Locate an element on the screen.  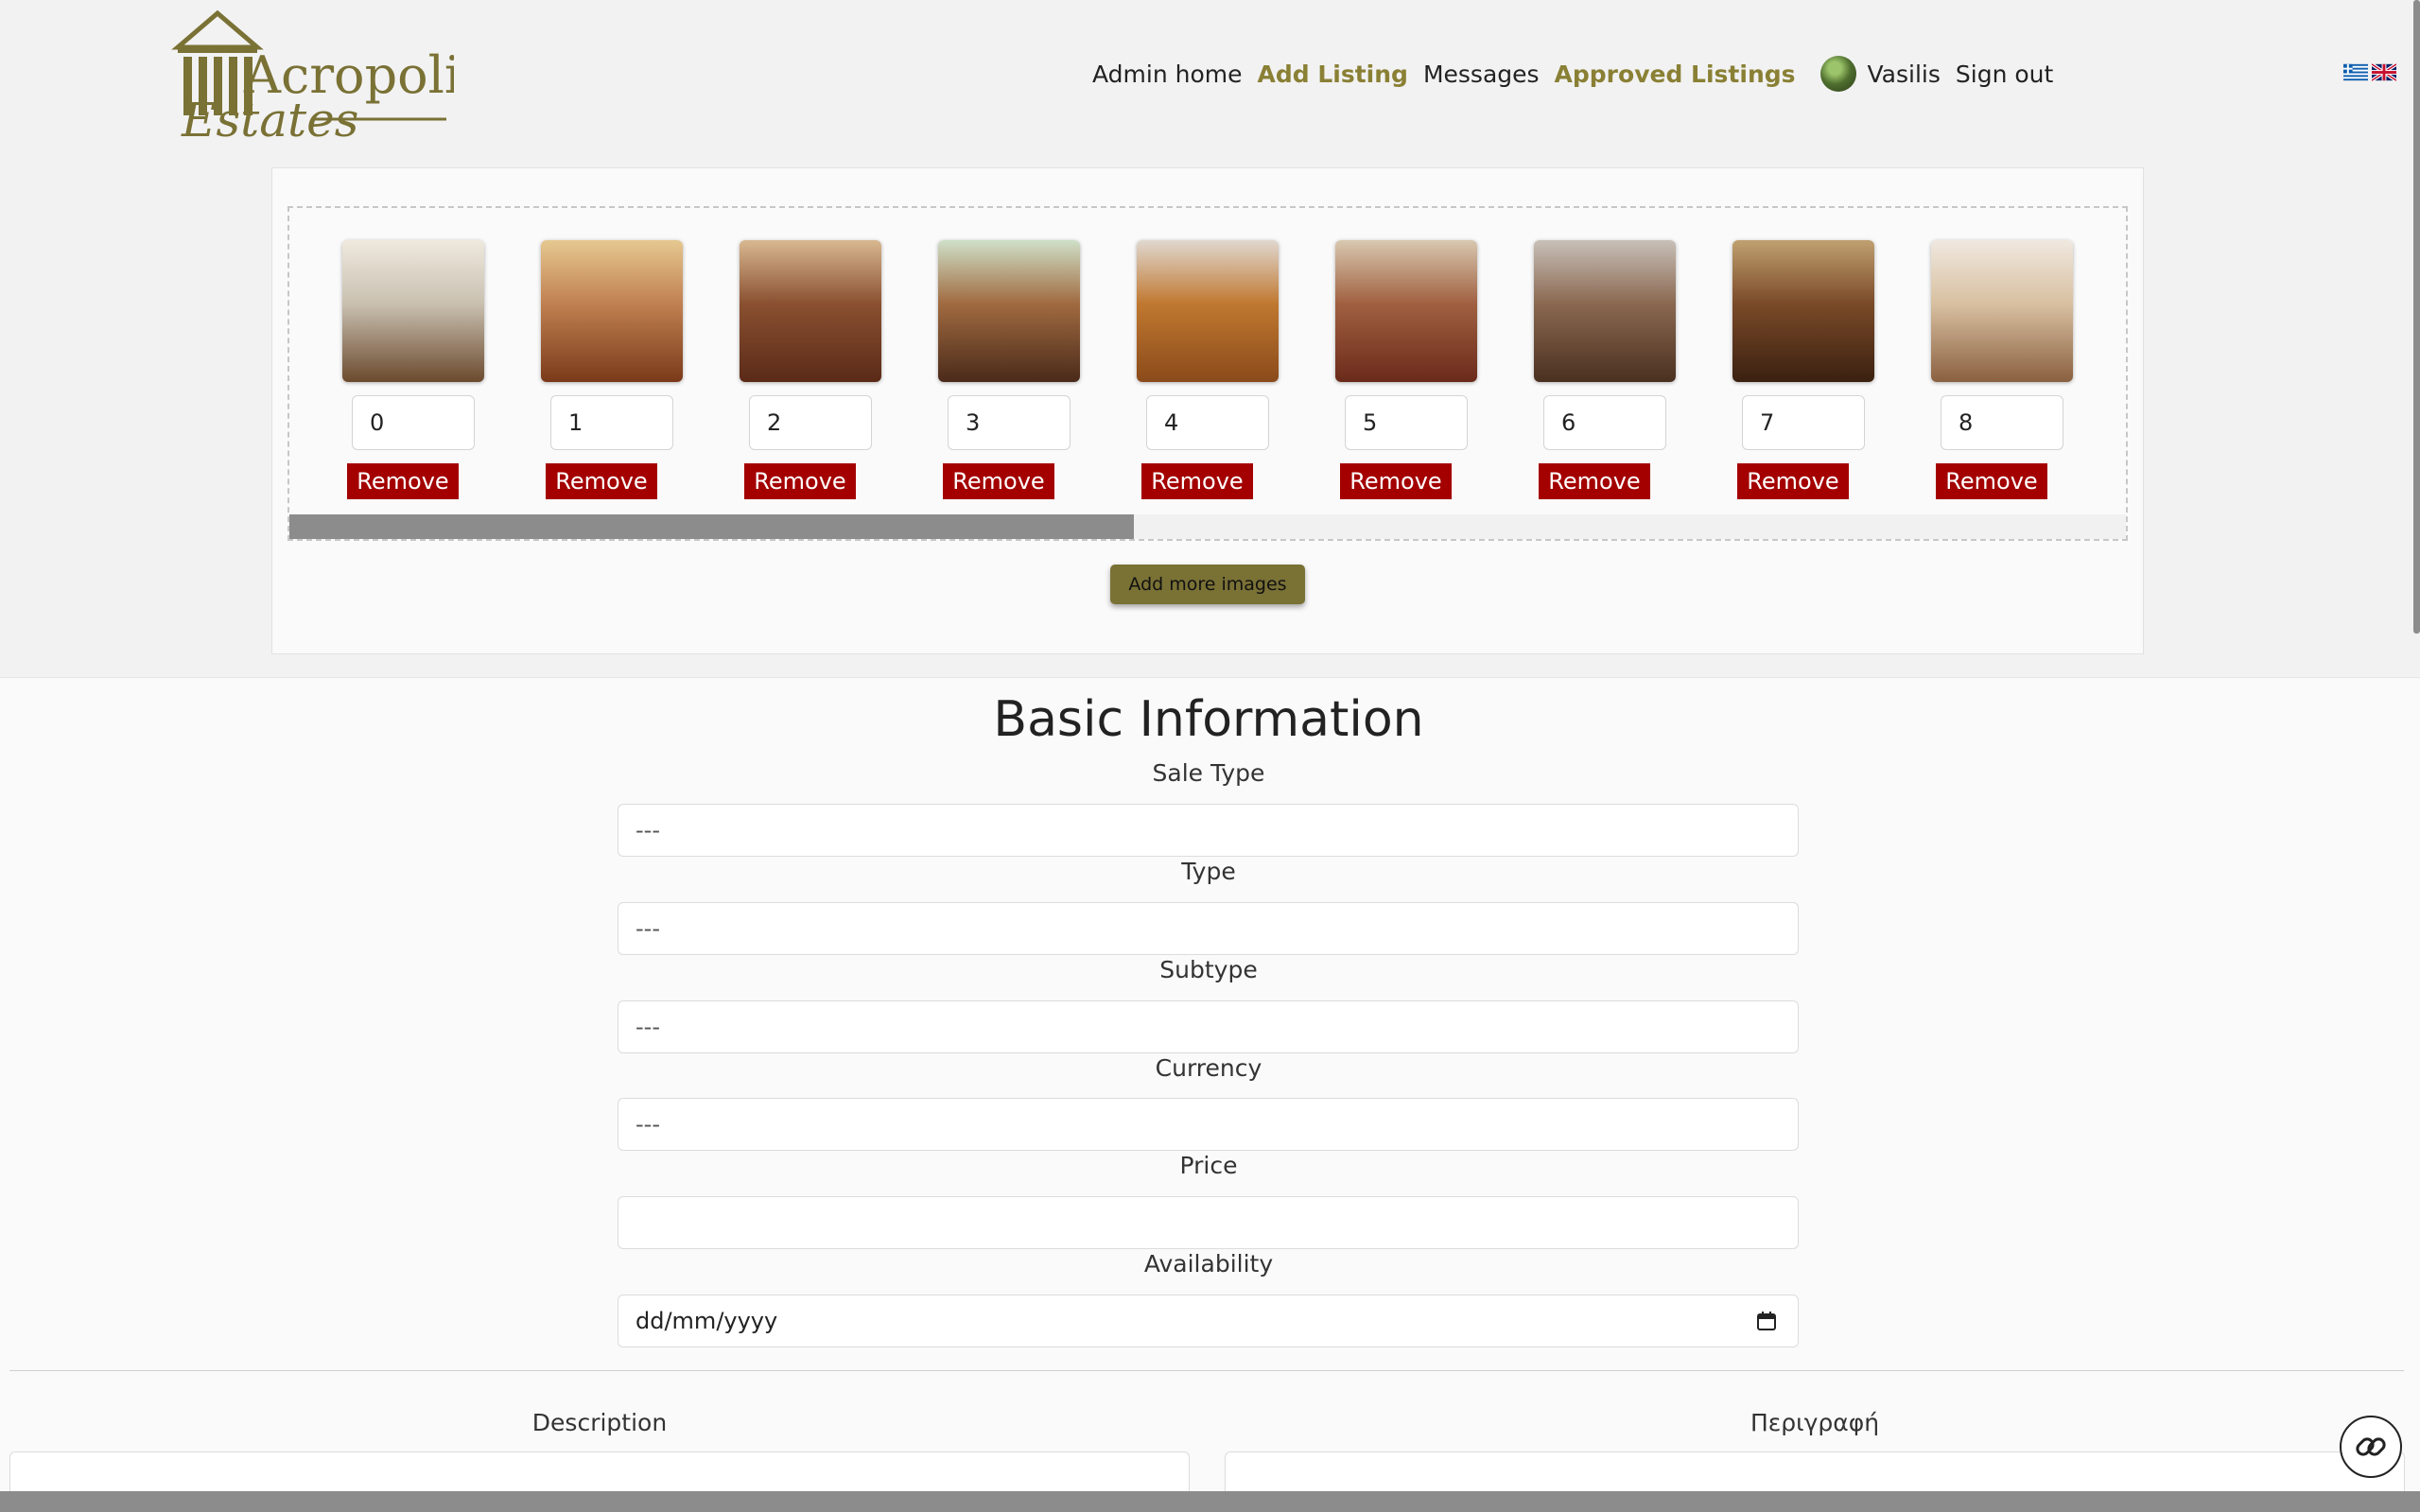
type-label: Type is located at coordinates (1209, 871).